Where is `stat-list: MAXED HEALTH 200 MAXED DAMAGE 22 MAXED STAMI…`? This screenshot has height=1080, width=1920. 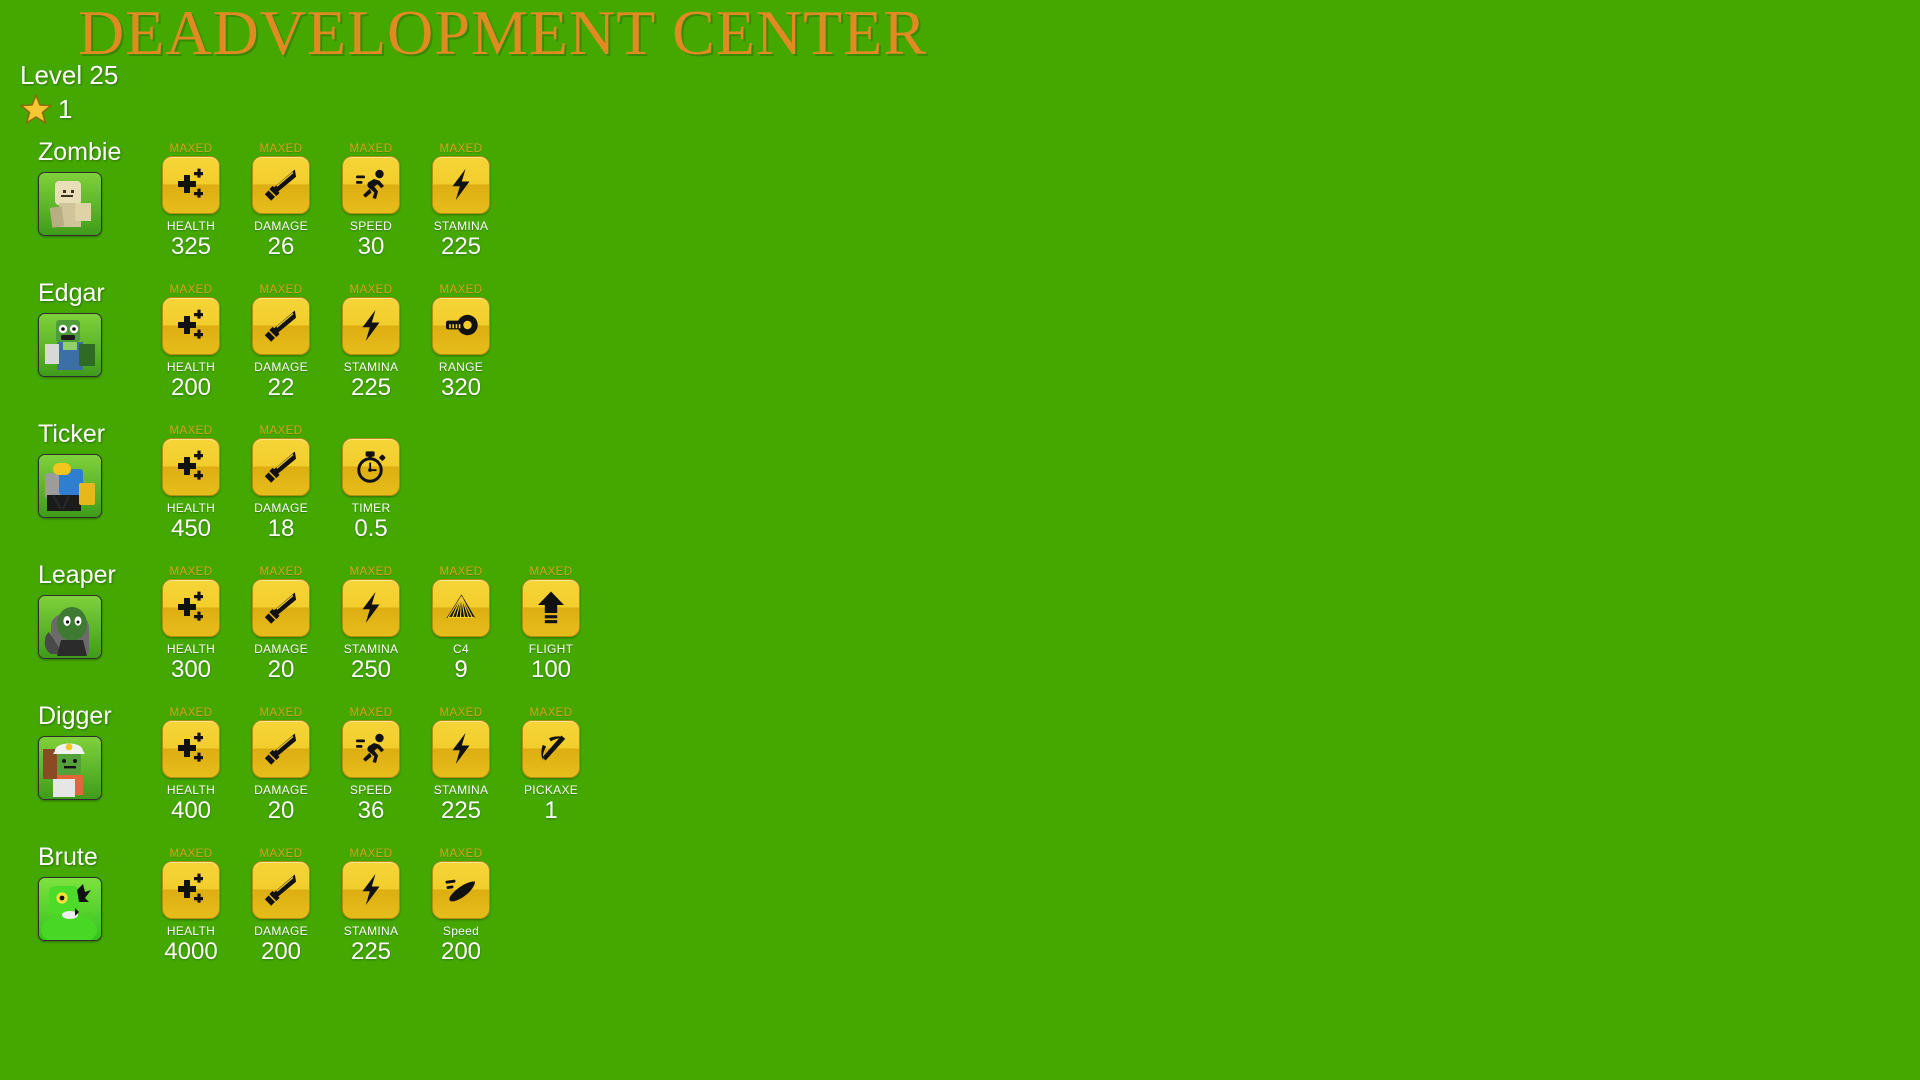
stat-list: MAXED HEALTH 200 MAXED DAMAGE 22 MAXED STAMI… is located at coordinates (326, 341).